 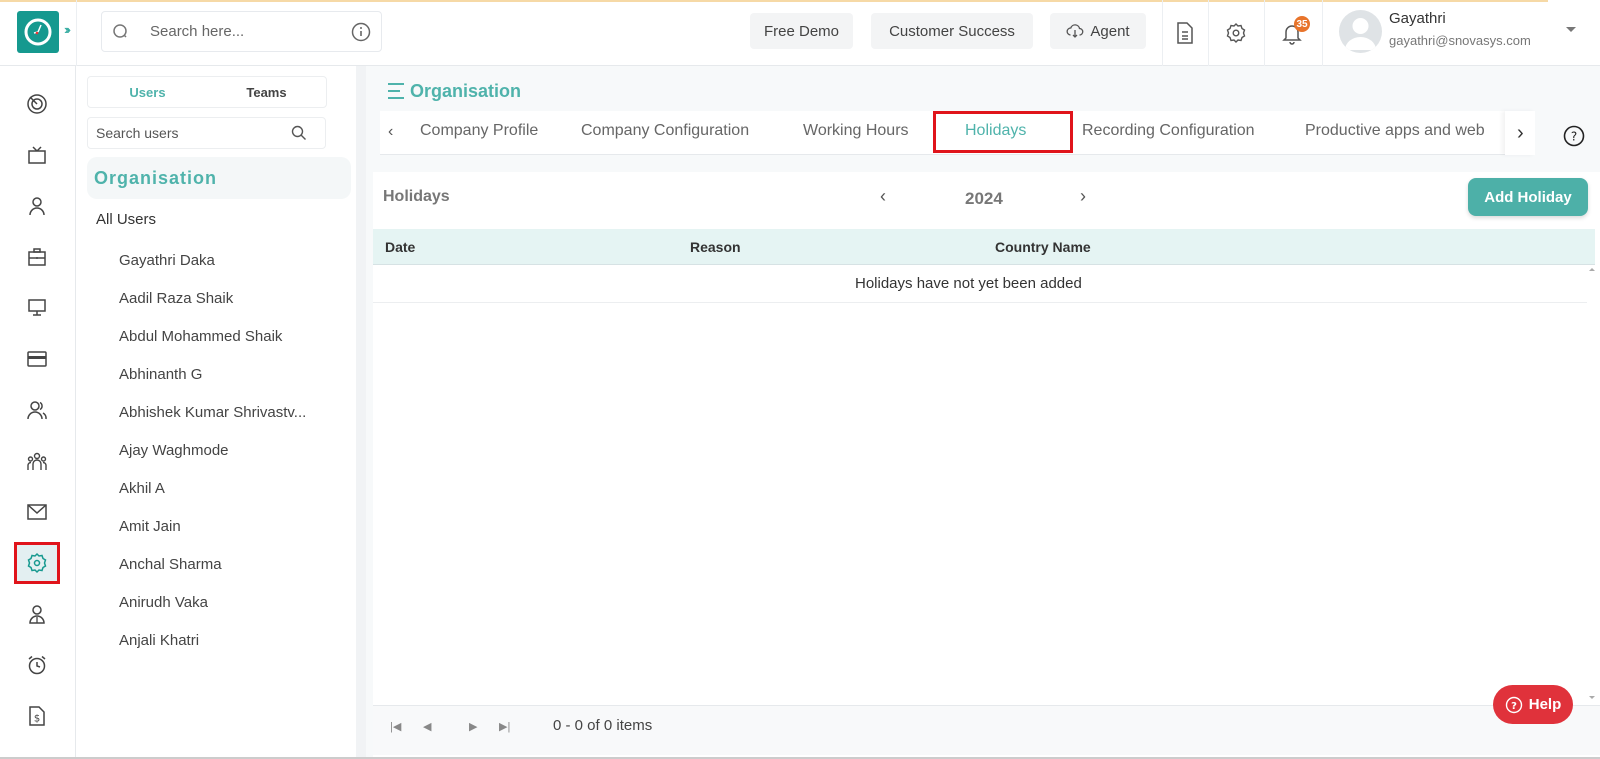 What do you see at coordinates (603, 725) in the screenshot?
I see `pagination-info: 0 - 0 of 0 items` at bounding box center [603, 725].